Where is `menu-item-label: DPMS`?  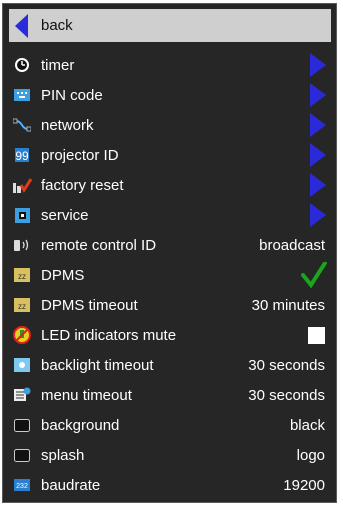
menu-item-label: DPMS is located at coordinates (63, 275).